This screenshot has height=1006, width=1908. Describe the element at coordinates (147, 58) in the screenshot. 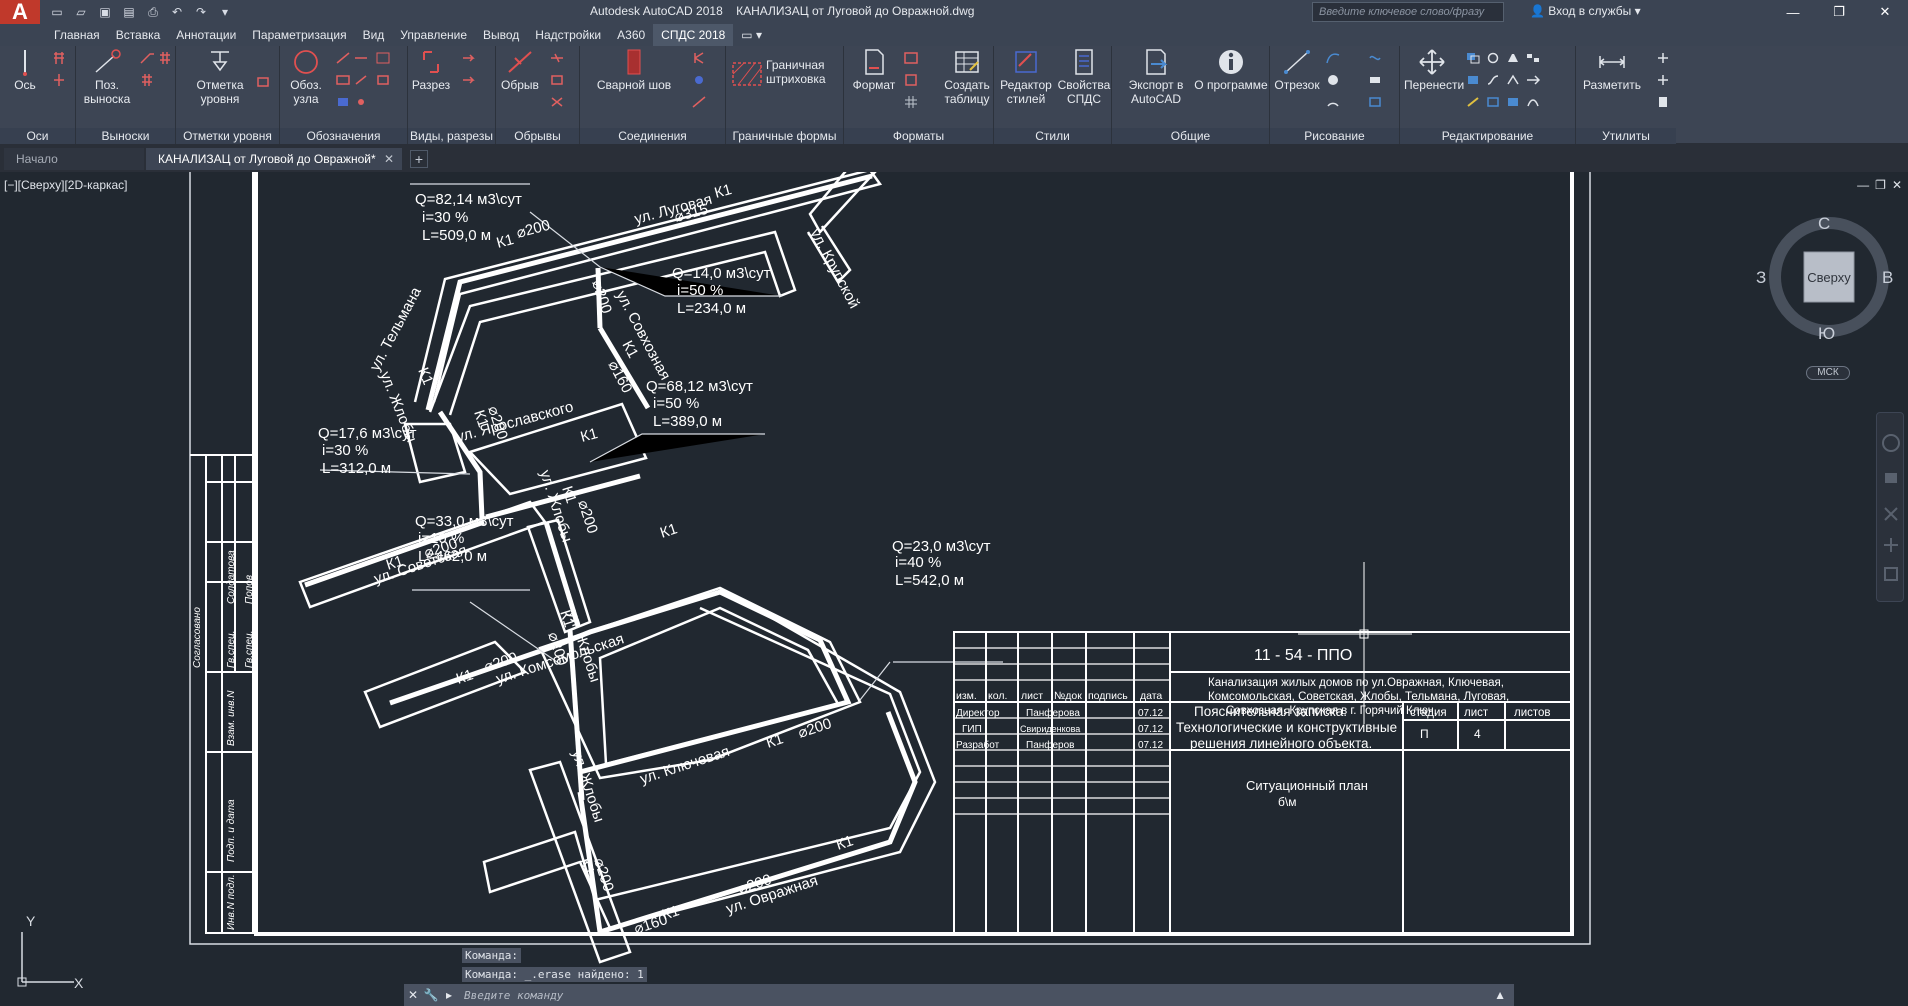

I see `leader-small-icon` at that location.